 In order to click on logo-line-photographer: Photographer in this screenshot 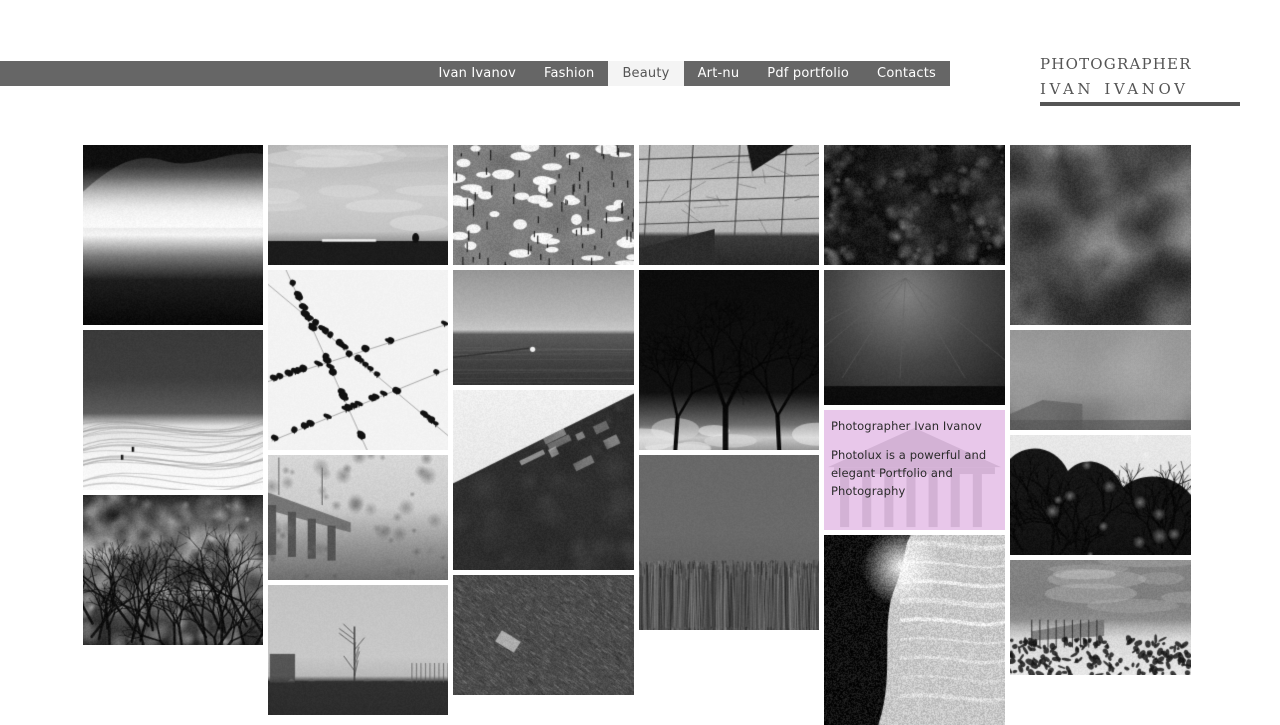, I will do `click(1116, 62)`.